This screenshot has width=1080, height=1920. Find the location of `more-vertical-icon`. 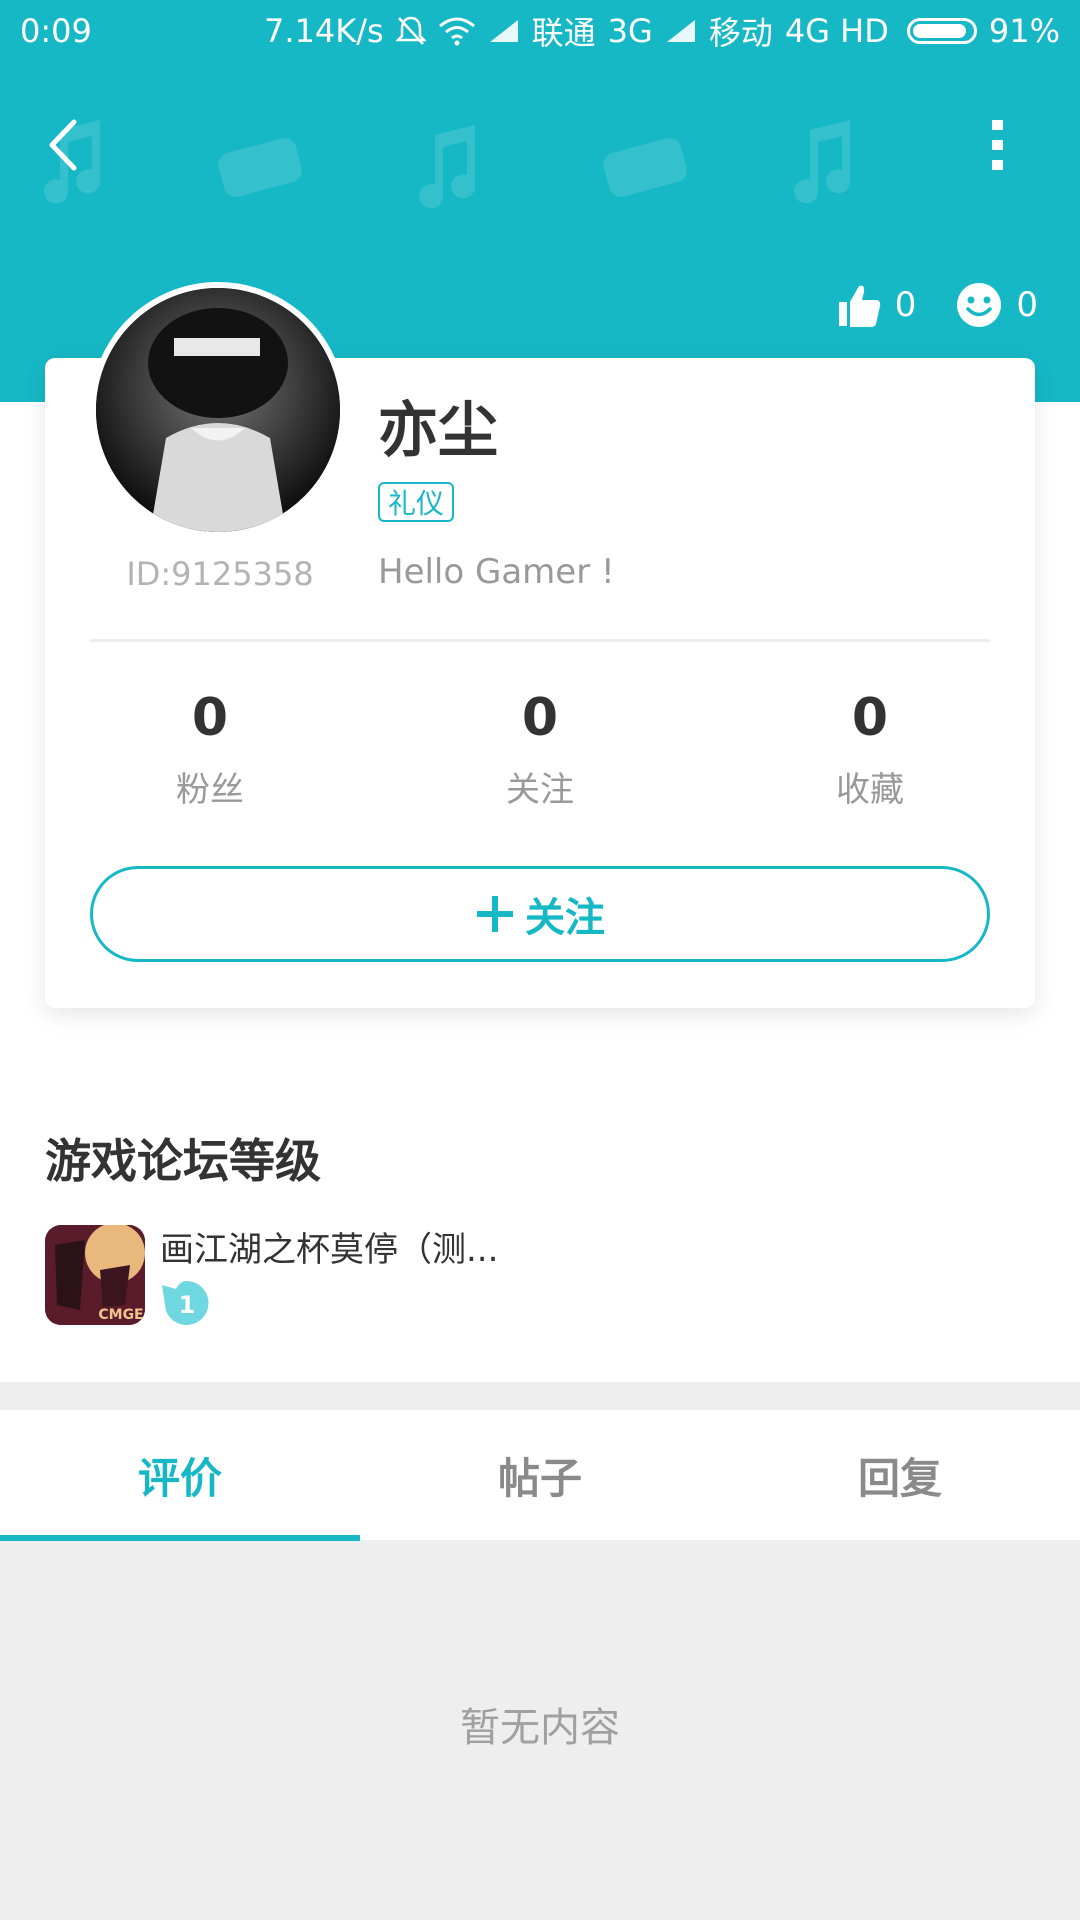

more-vertical-icon is located at coordinates (997, 145).